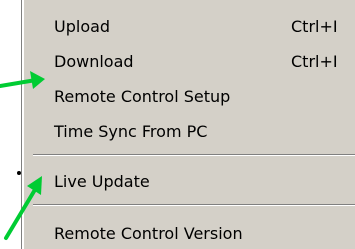 This screenshot has height=249, width=355. What do you see at coordinates (94, 61) in the screenshot?
I see `menu-item-label: Download` at bounding box center [94, 61].